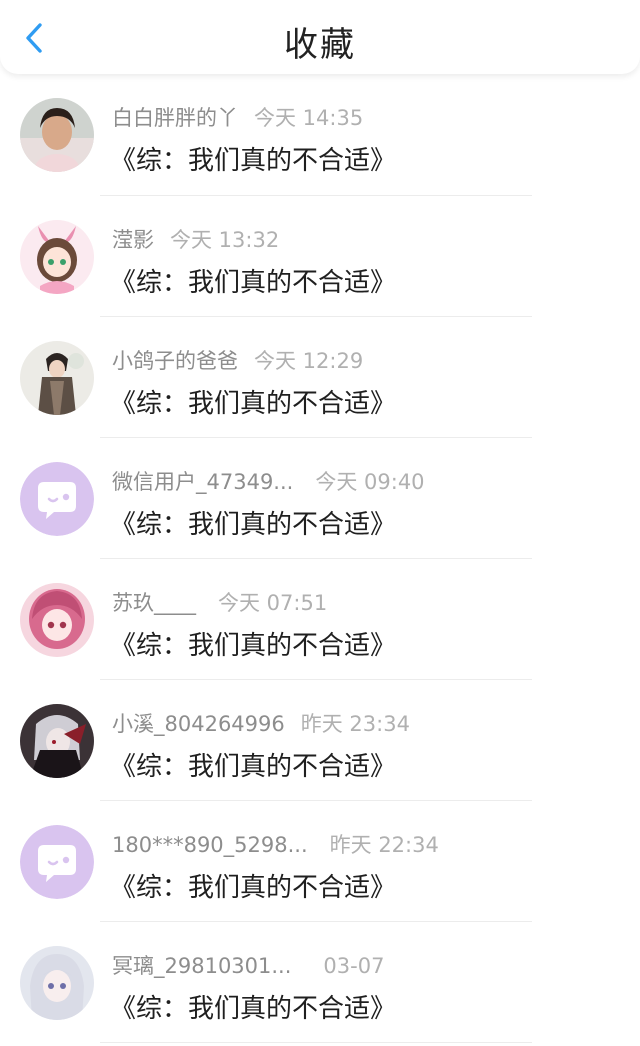 The image size is (640, 1046). Describe the element at coordinates (316, 1042) in the screenshot. I see `divider` at that location.